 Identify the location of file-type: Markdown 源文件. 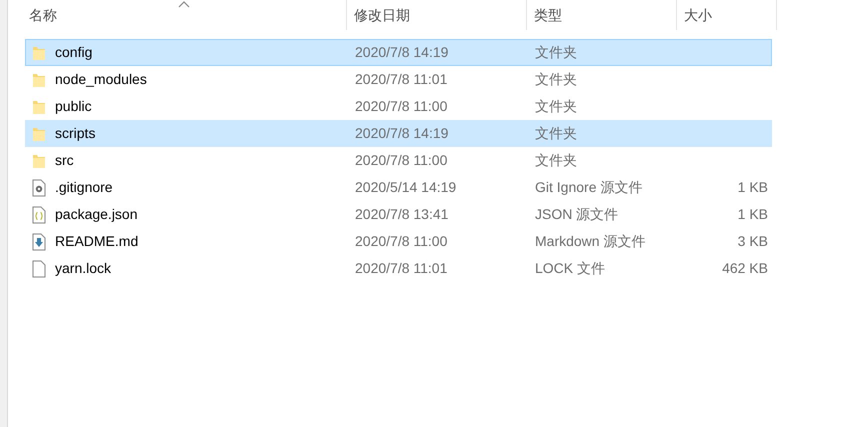
(590, 241).